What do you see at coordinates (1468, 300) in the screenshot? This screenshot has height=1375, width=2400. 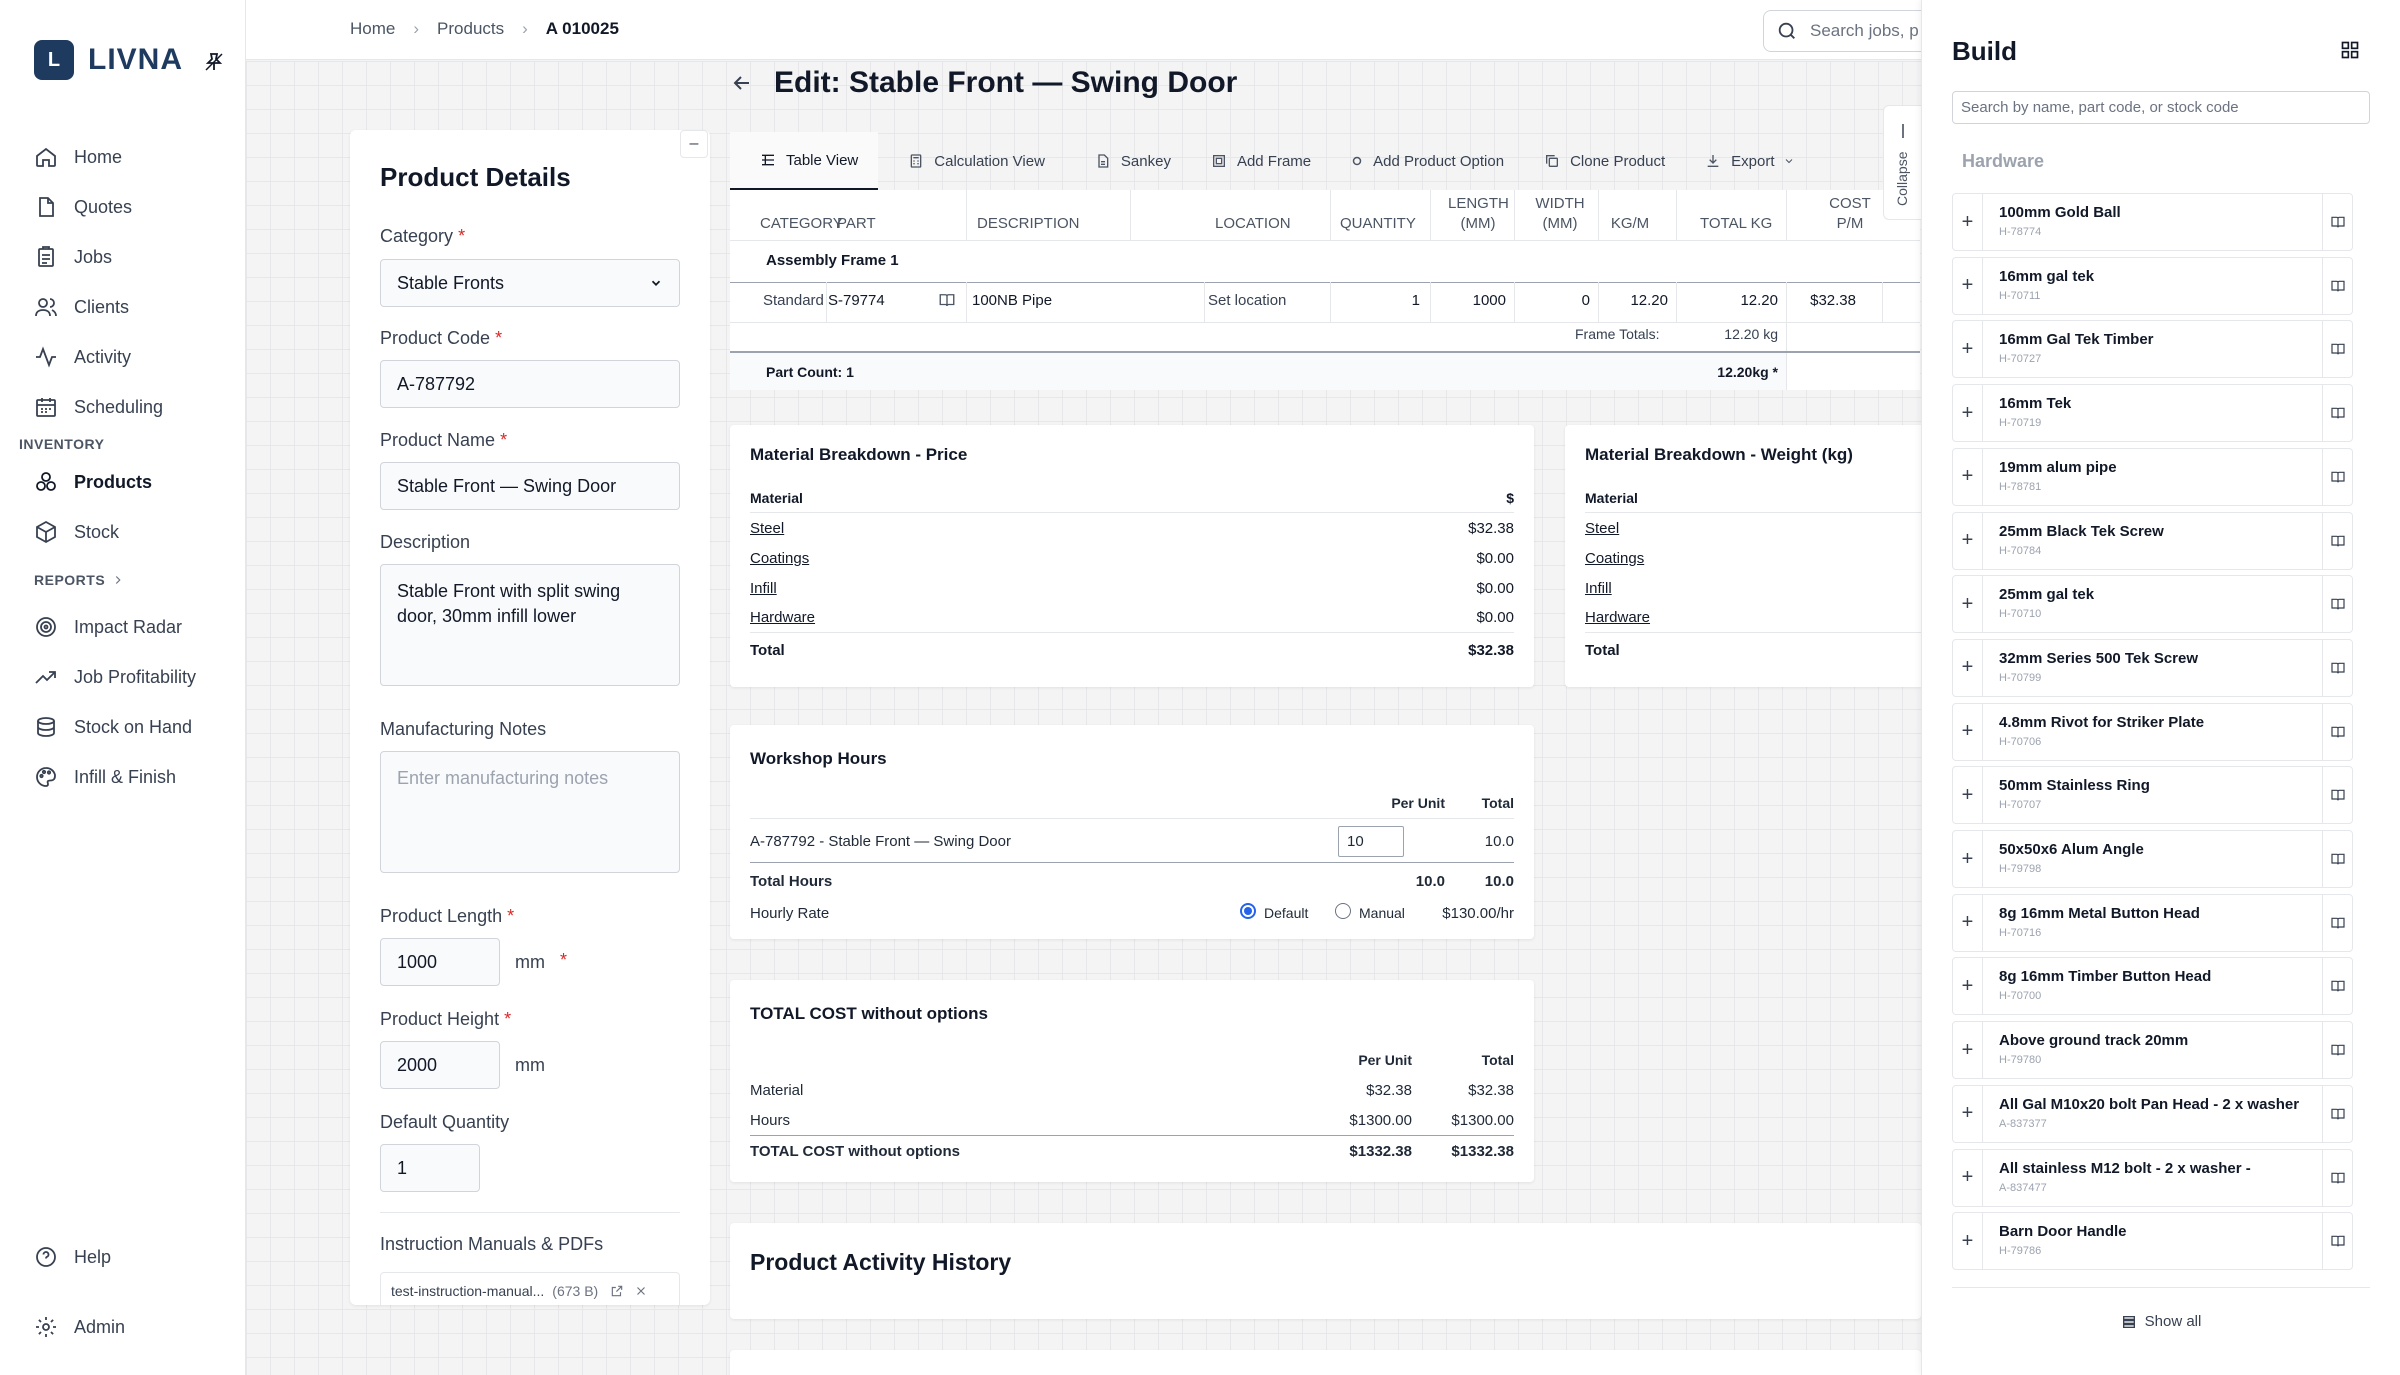 I see `cell-length: 1000` at bounding box center [1468, 300].